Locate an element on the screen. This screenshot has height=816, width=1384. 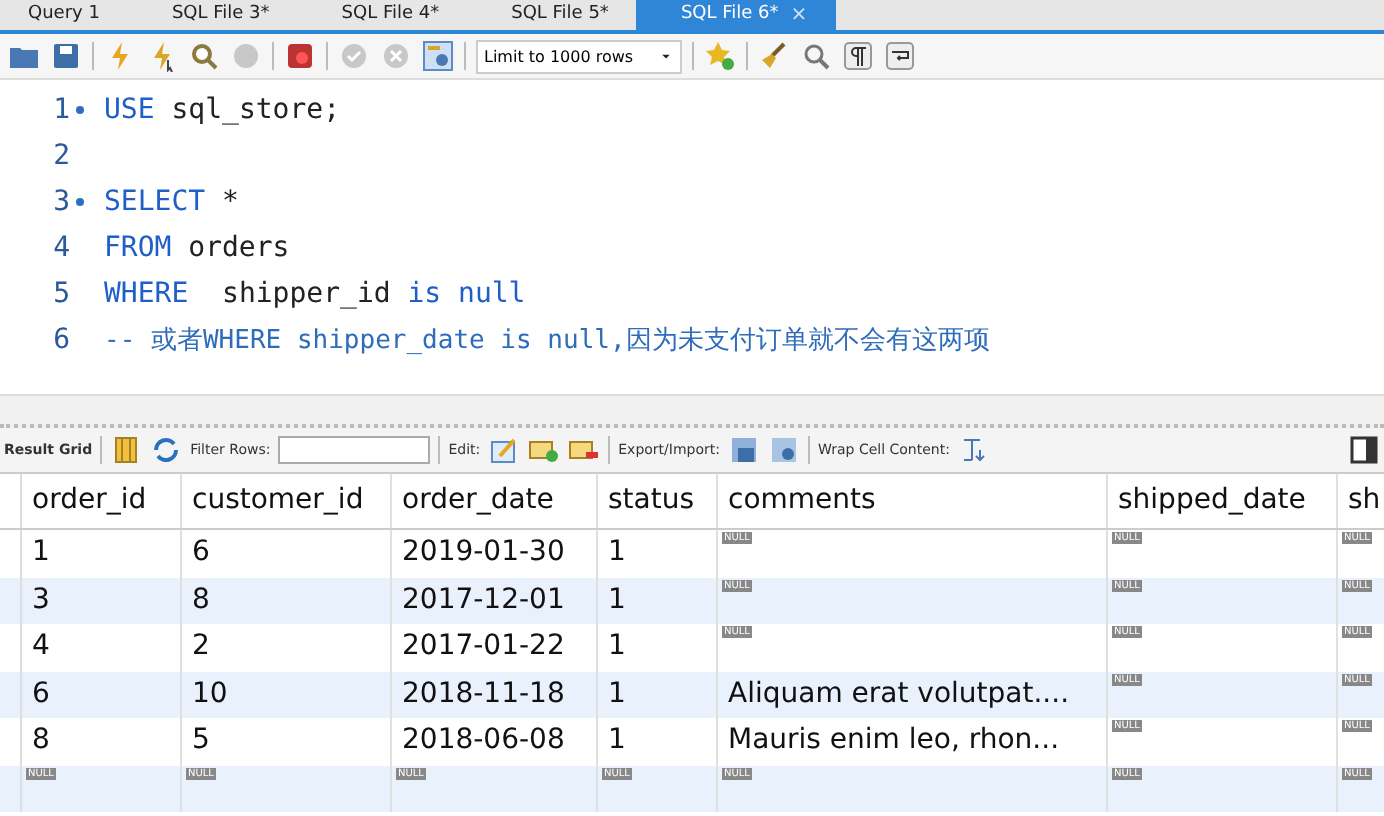
pilcrow-icon is located at coordinates (858, 56).